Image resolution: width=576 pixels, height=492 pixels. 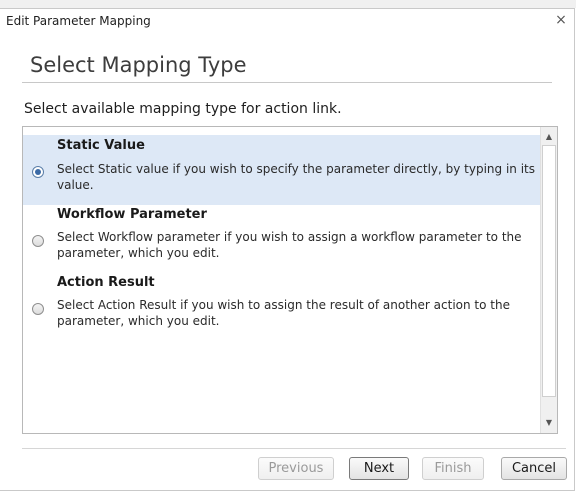 I want to click on heading-divider, so click(x=287, y=82).